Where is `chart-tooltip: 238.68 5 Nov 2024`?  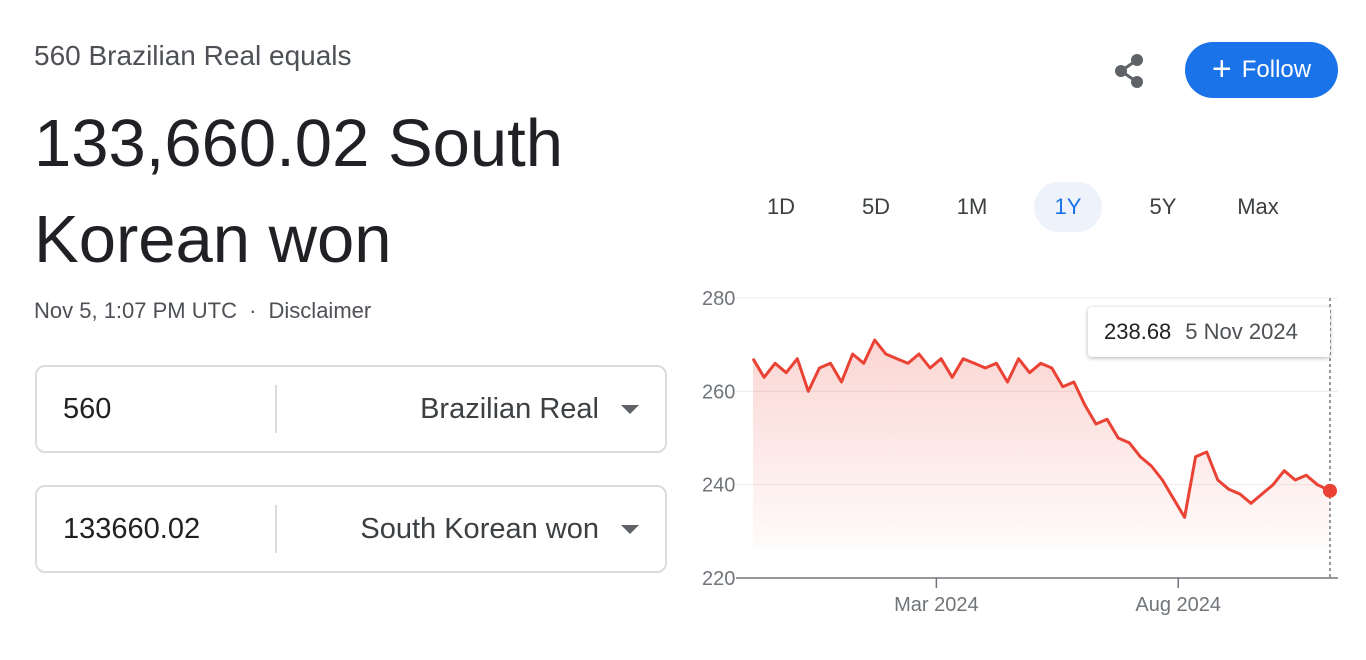
chart-tooltip: 238.68 5 Nov 2024 is located at coordinates (1209, 332).